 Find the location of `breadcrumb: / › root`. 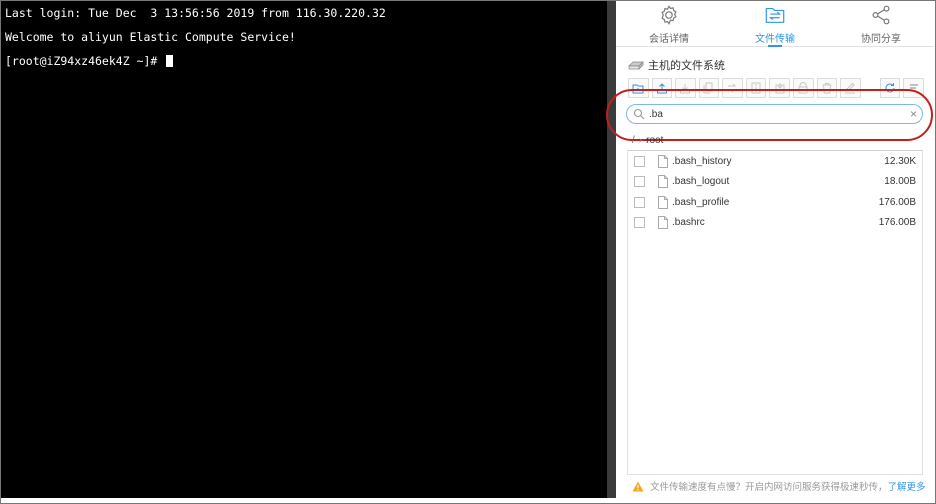

breadcrumb: / › root is located at coordinates (647, 140).